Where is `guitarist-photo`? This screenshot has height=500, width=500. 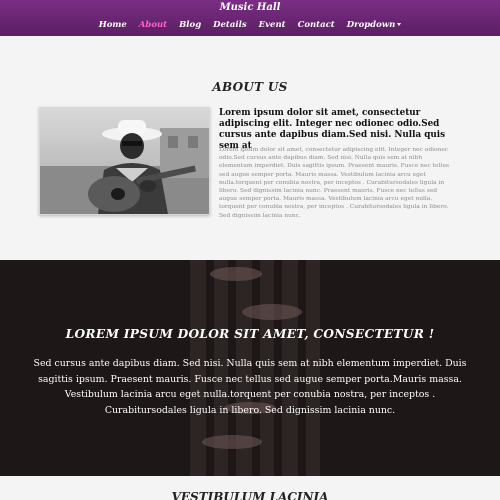
guitarist-photo is located at coordinates (124, 161).